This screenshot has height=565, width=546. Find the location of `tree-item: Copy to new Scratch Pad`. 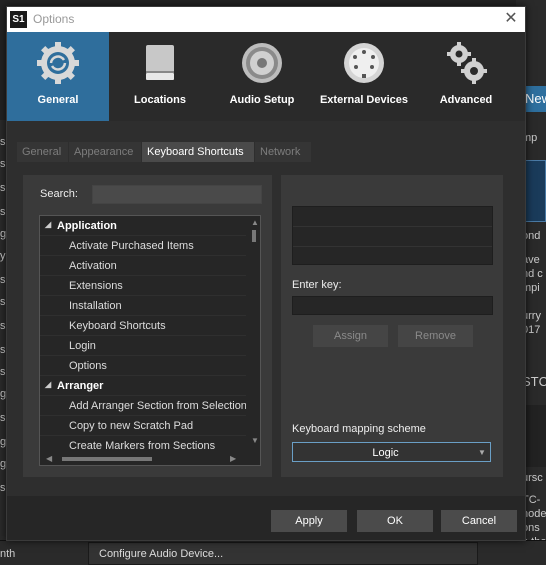

tree-item: Copy to new Scratch Pad is located at coordinates (143, 426).